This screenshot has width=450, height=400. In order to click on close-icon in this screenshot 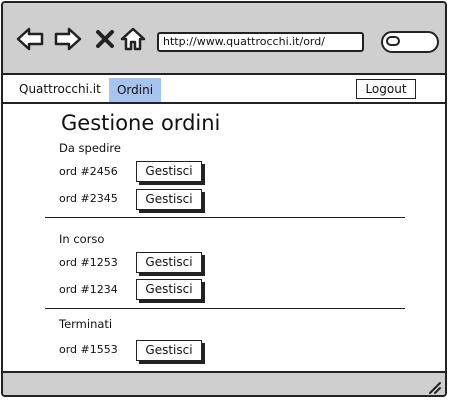, I will do `click(105, 39)`.